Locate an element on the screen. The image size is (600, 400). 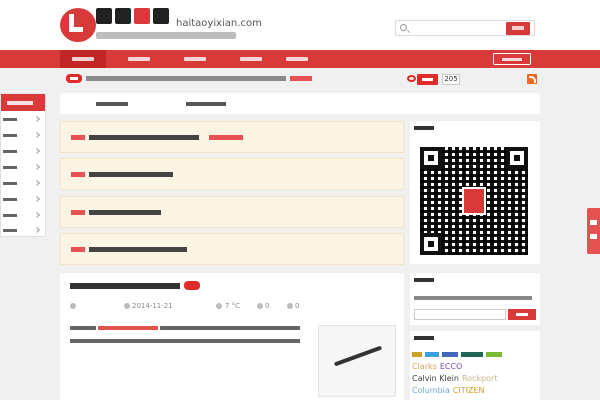
article-title is located at coordinates (125, 286).